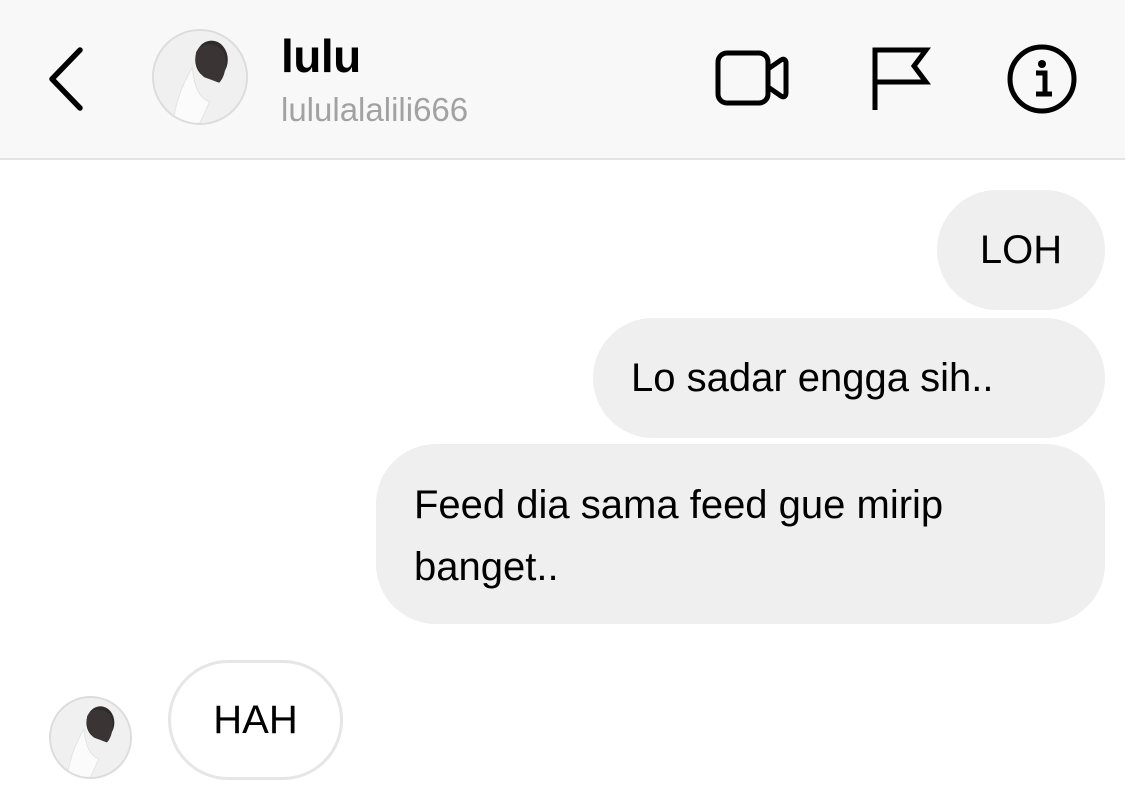 The height and width of the screenshot is (800, 1125). I want to click on contact-avatar, so click(200, 77).